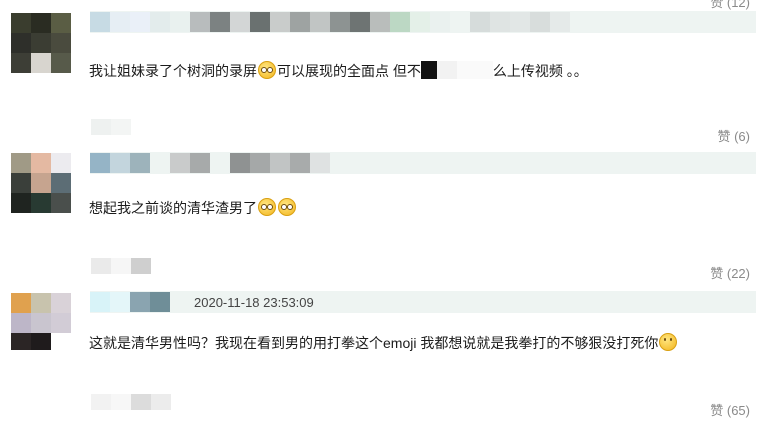  I want to click on comment-text-part: 么上传视频 。。, so click(540, 71).